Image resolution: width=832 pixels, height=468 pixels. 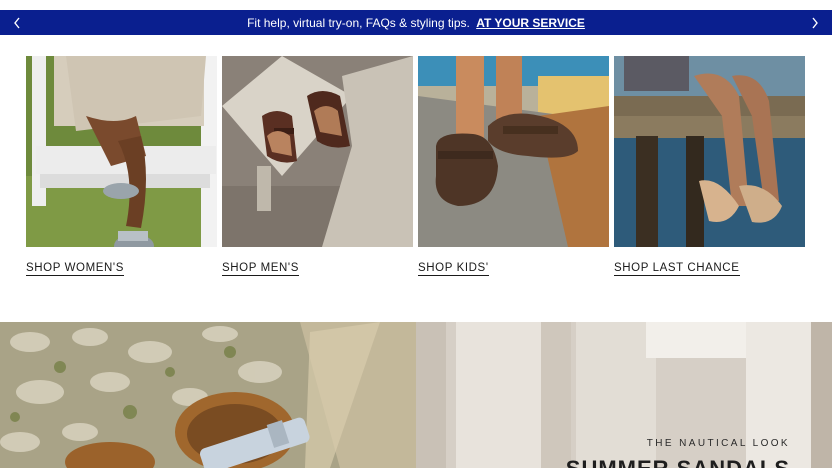 I want to click on category-image-womens, so click(x=121, y=151).